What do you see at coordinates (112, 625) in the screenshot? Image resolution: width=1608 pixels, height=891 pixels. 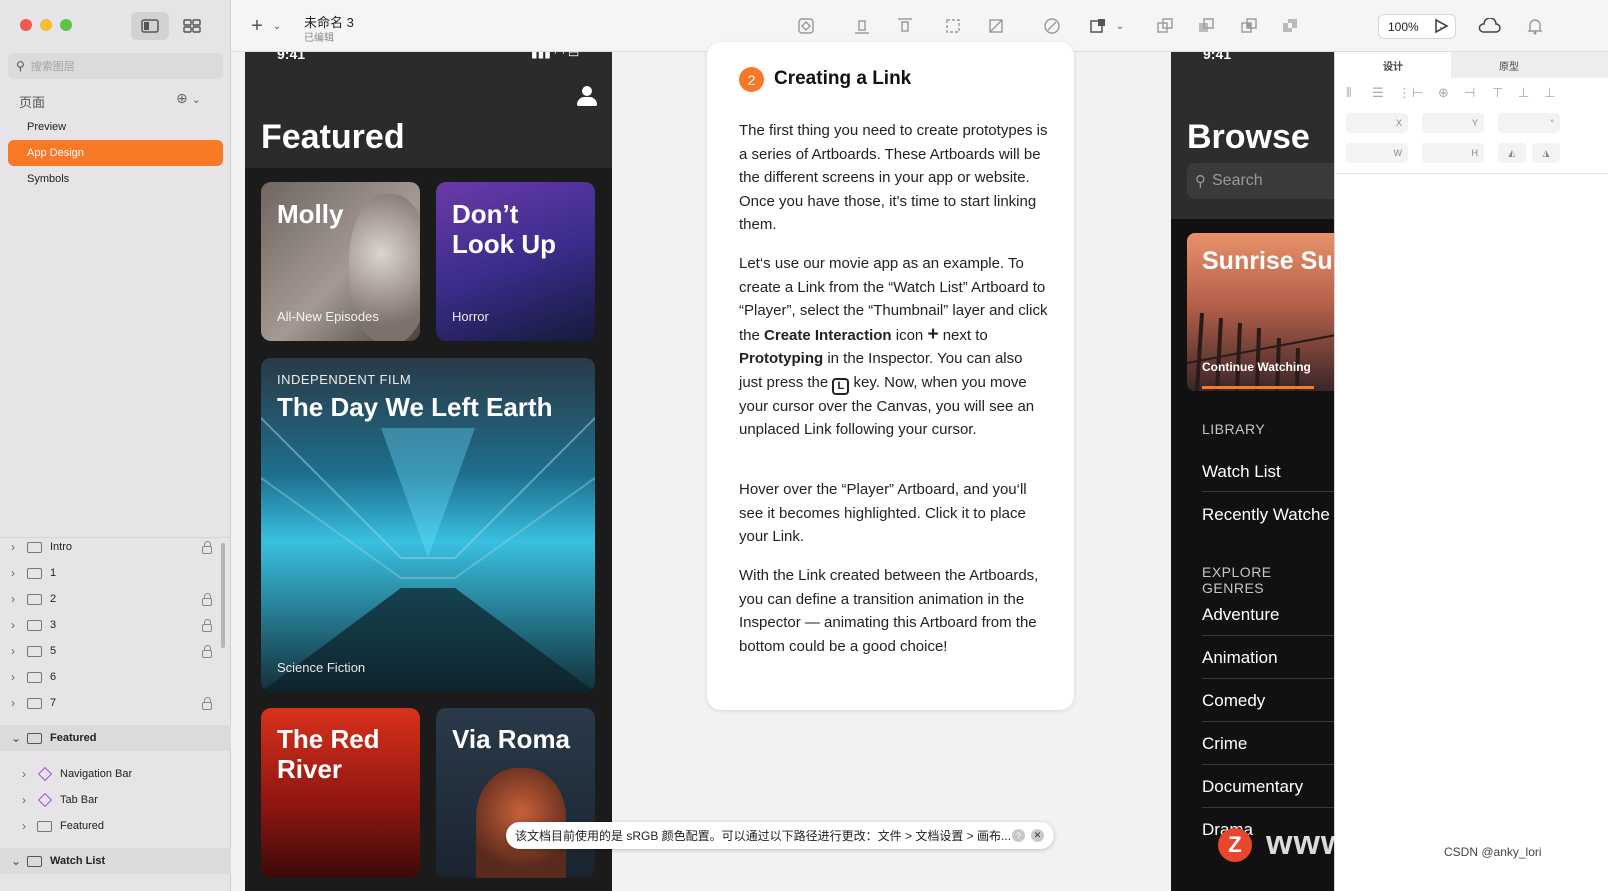 I see `layer-artboard-3: › 3` at bounding box center [112, 625].